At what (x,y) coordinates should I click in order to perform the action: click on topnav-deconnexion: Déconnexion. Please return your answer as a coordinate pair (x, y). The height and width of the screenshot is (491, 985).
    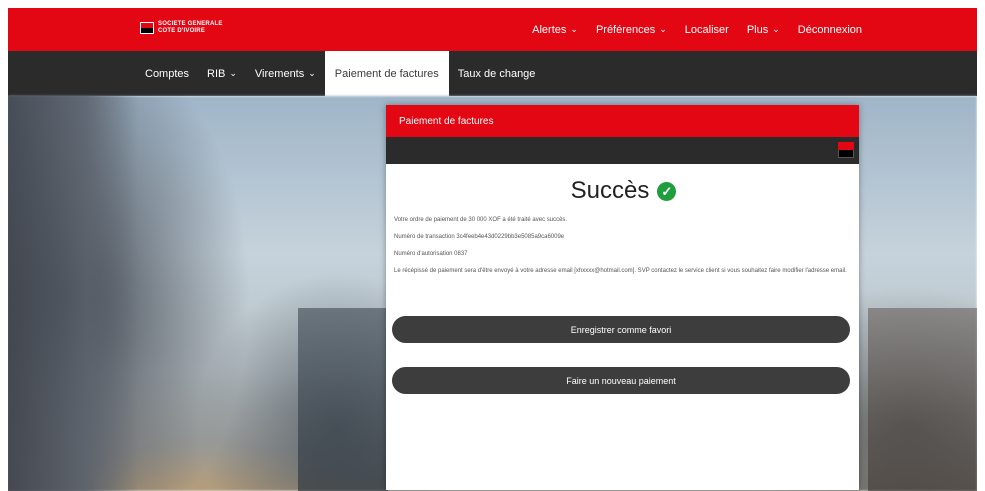
    Looking at the image, I should click on (830, 30).